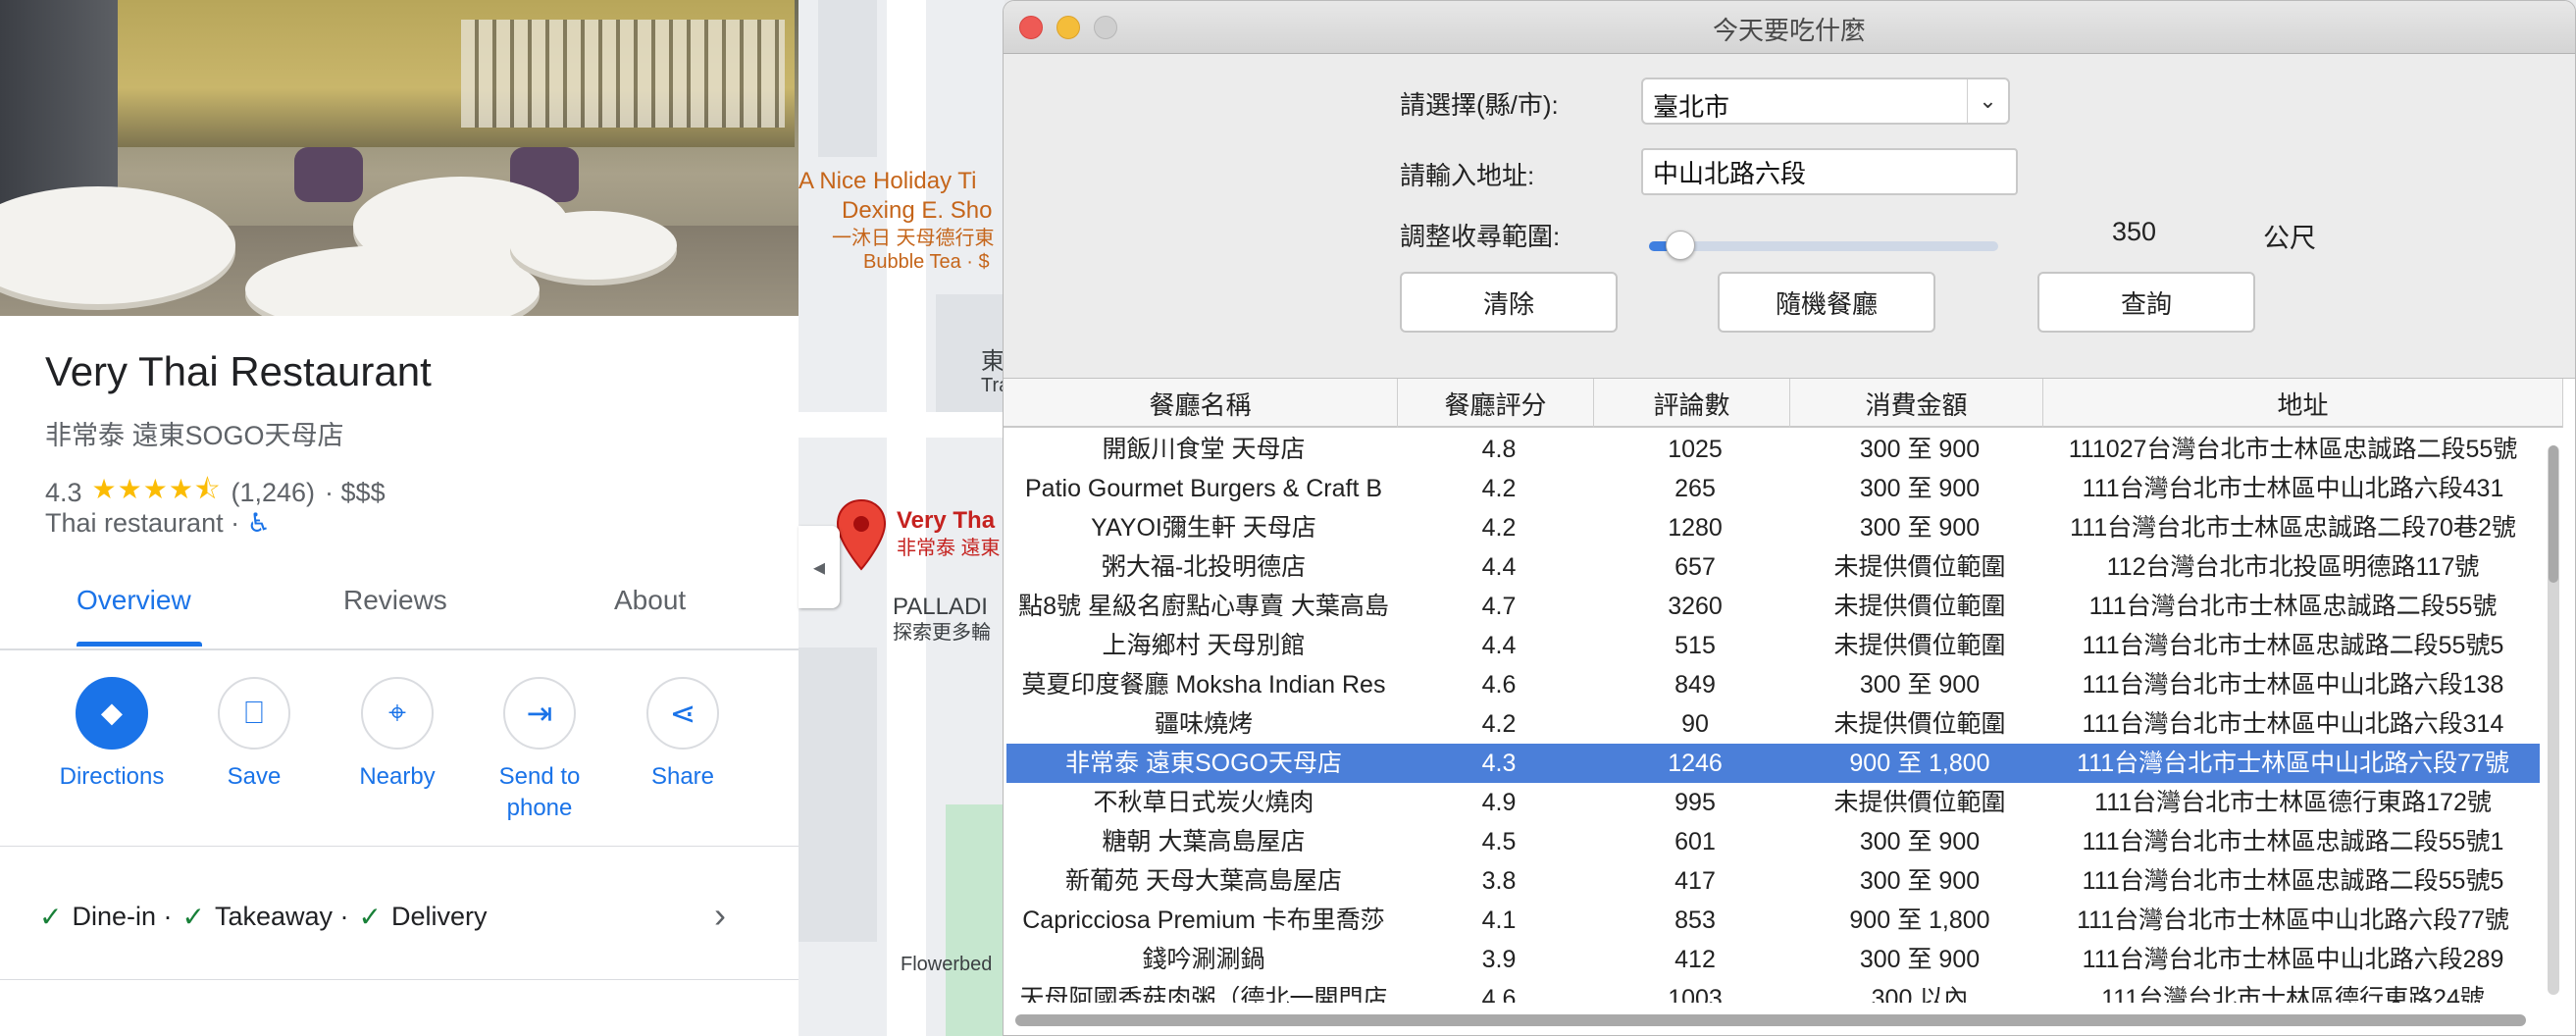 Image resolution: width=2576 pixels, height=1036 pixels. What do you see at coordinates (1201, 403) in the screenshot?
I see `column-header-name: 餐廳名稱` at bounding box center [1201, 403].